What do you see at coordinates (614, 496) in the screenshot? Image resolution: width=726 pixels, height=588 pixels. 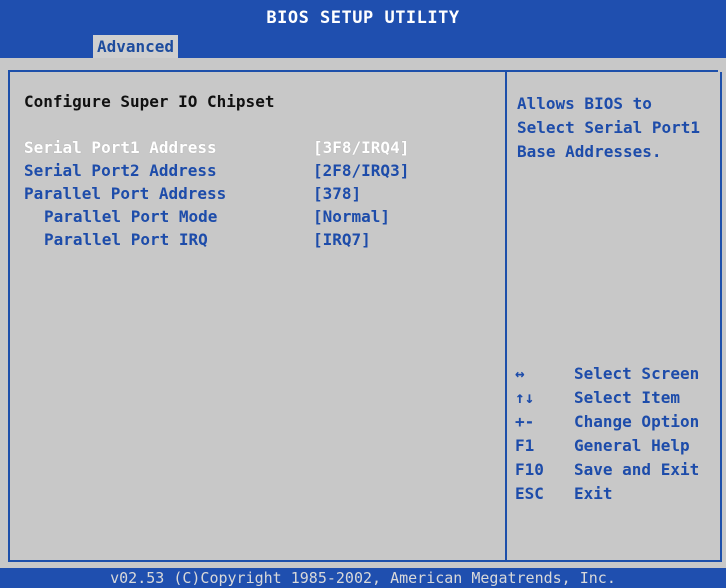 I see `key-help-row: ESC Exit` at bounding box center [614, 496].